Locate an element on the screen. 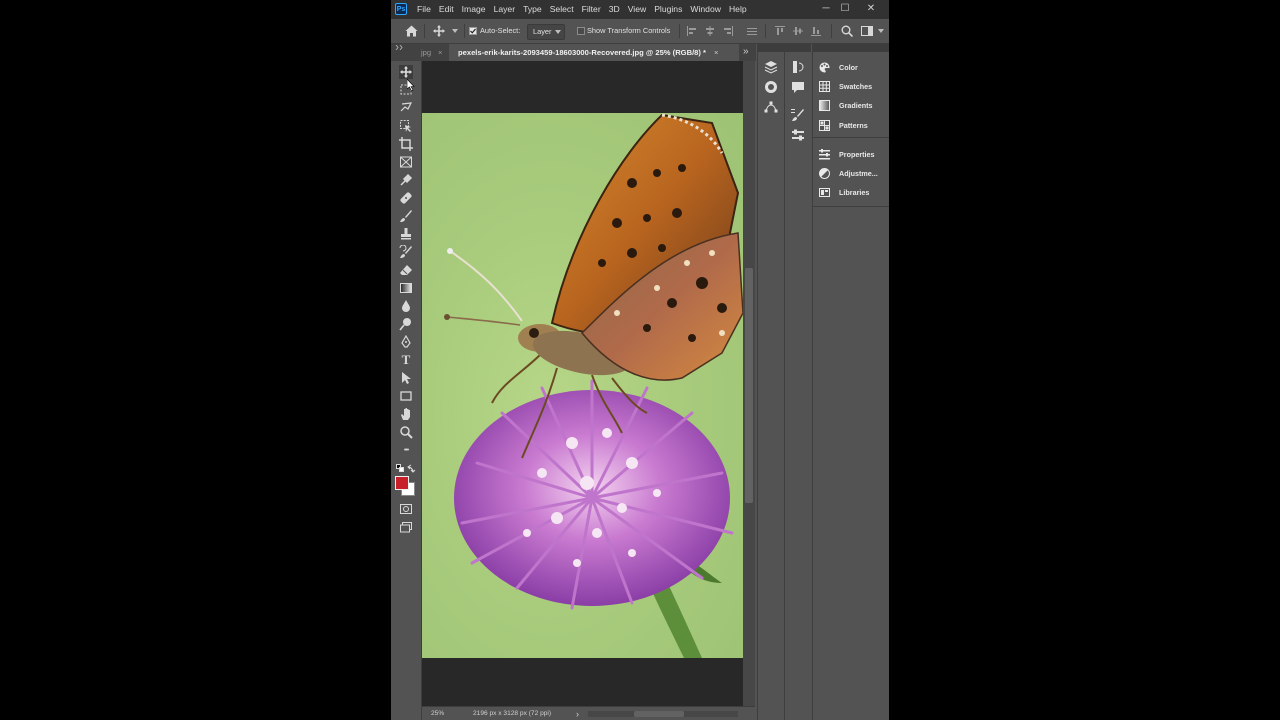 This screenshot has height=720, width=1280. default-colors-icon is located at coordinates (400, 468).